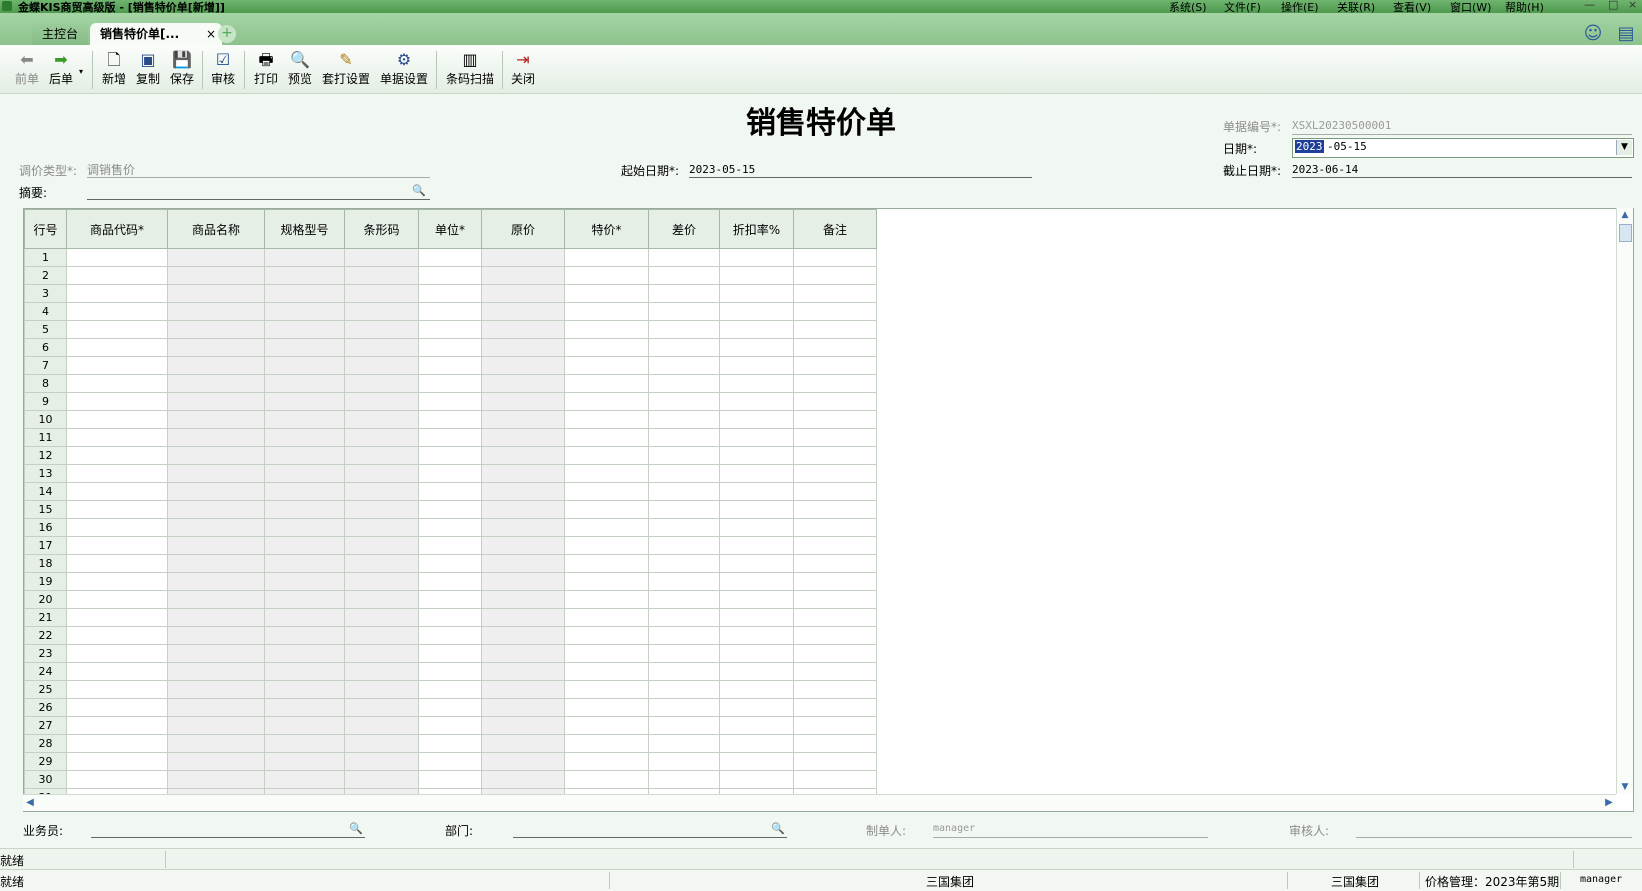  What do you see at coordinates (684, 229) in the screenshot?
I see `col-header-price-diff: 差价` at bounding box center [684, 229].